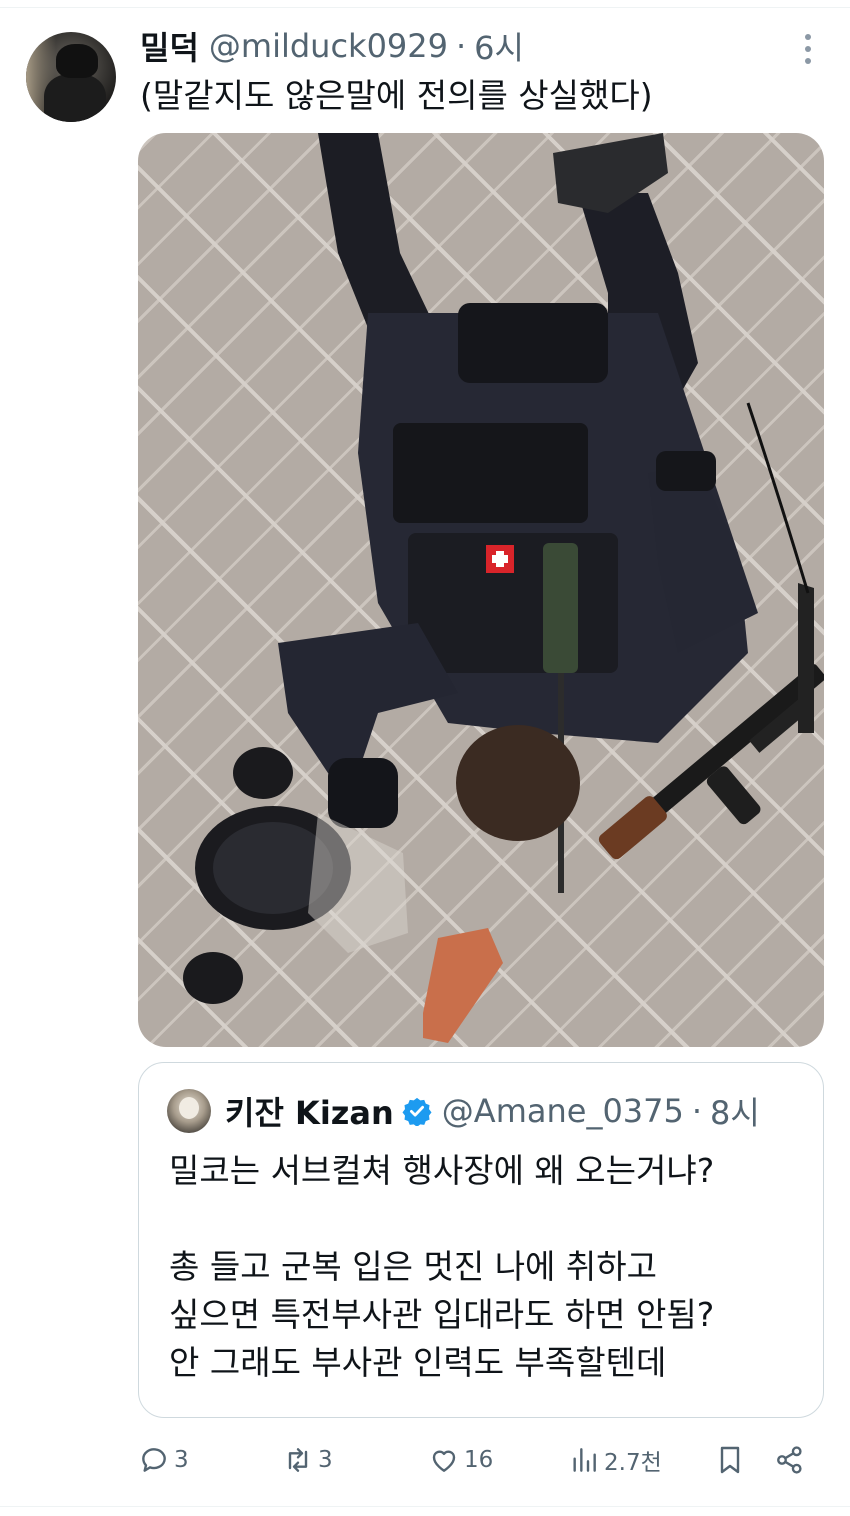 The width and height of the screenshot is (850, 1516). I want to click on bottom-divider, so click(425, 1506).